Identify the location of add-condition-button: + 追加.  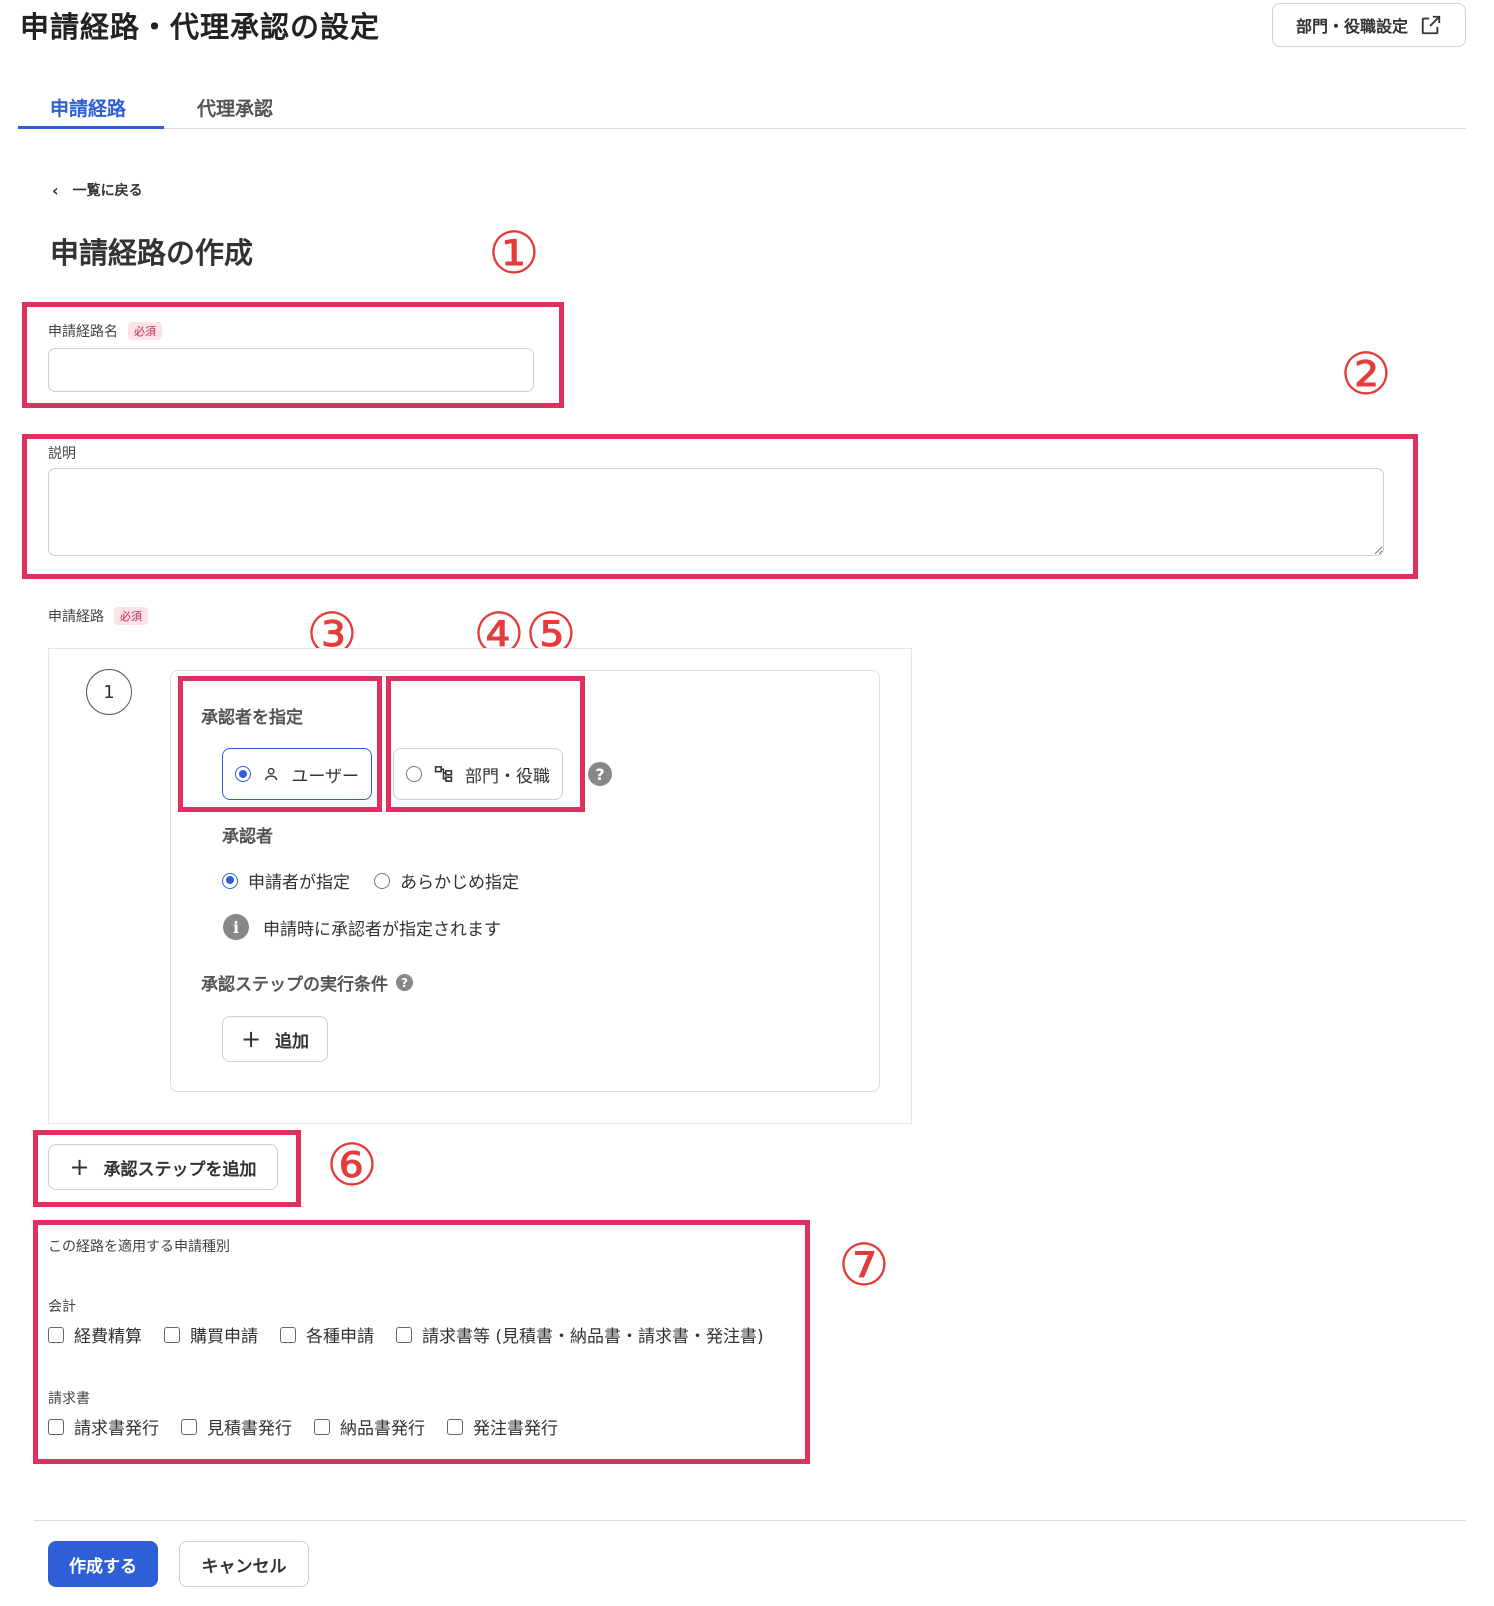
(275, 1039).